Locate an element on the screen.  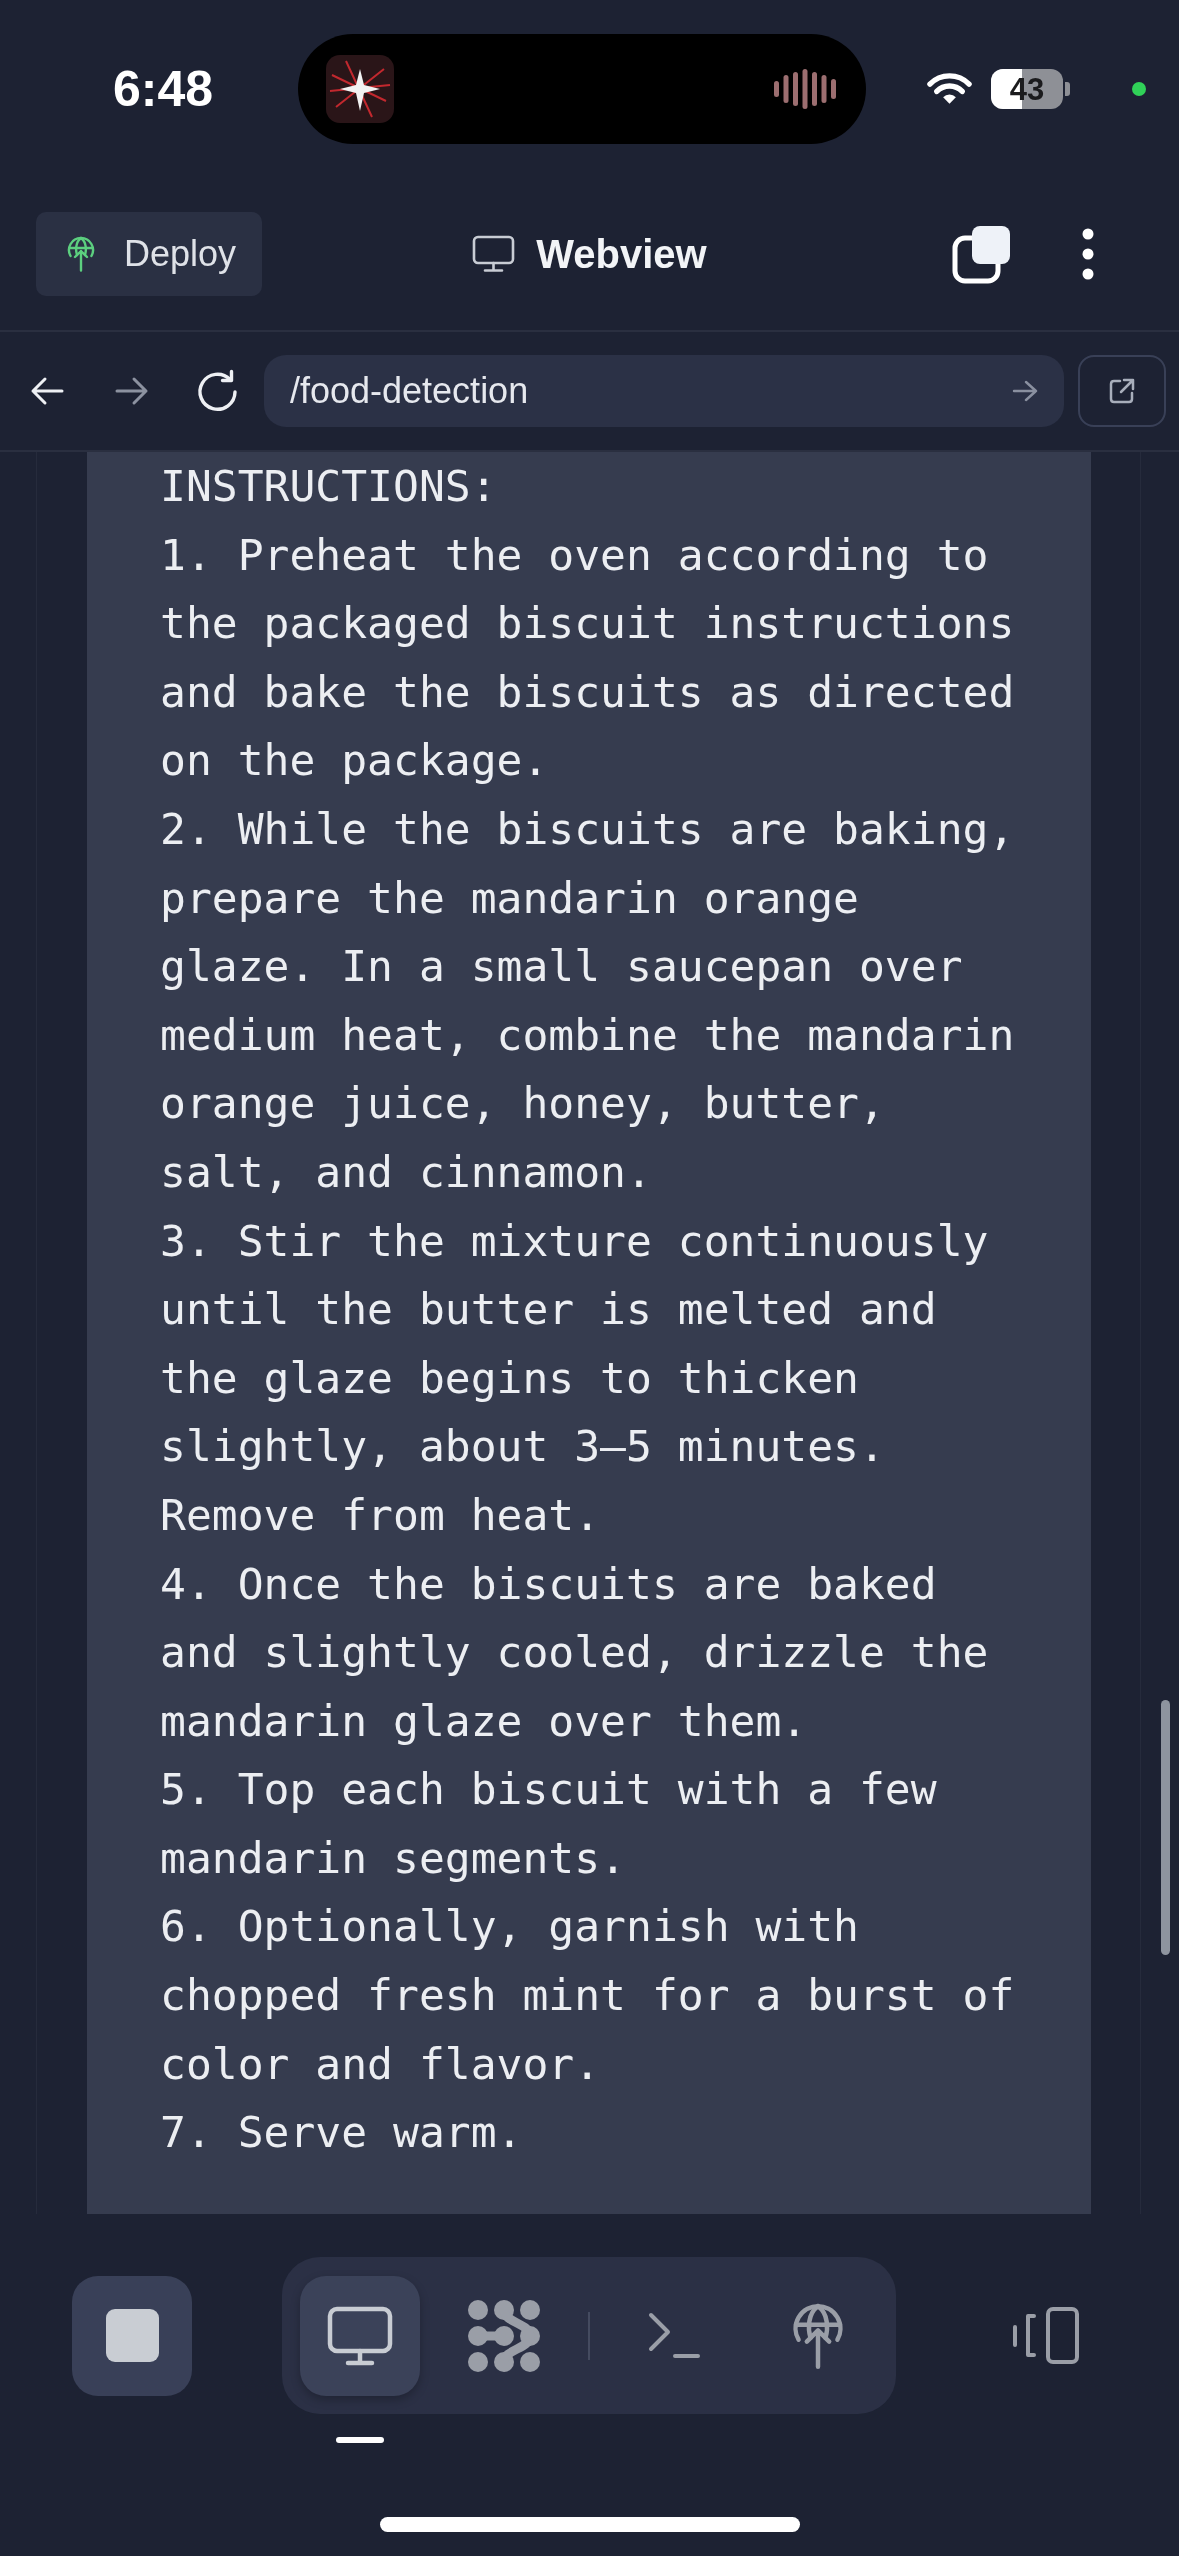
clock-time: 6:48 is located at coordinates (163, 89).